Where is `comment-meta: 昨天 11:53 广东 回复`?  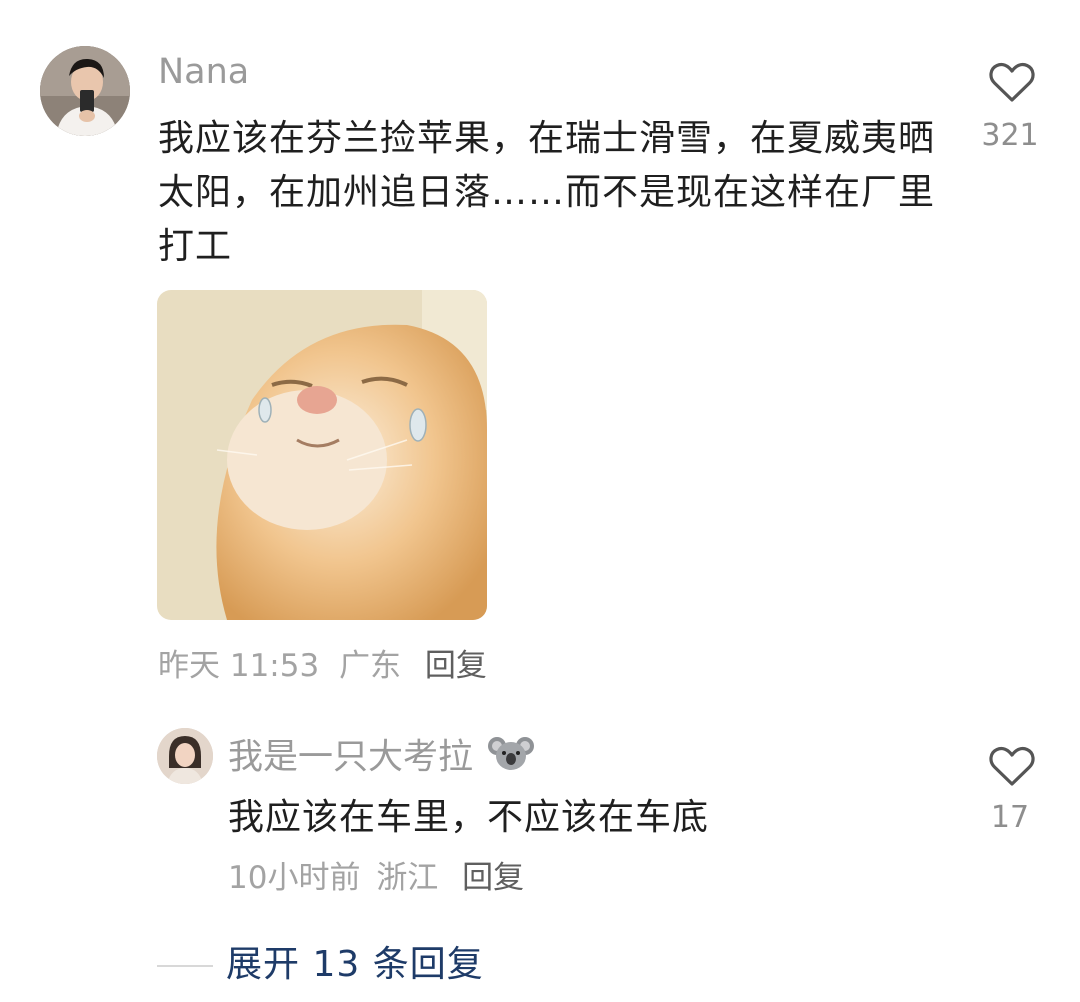
comment-meta: 昨天 11:53 广东 回复 is located at coordinates (322, 666).